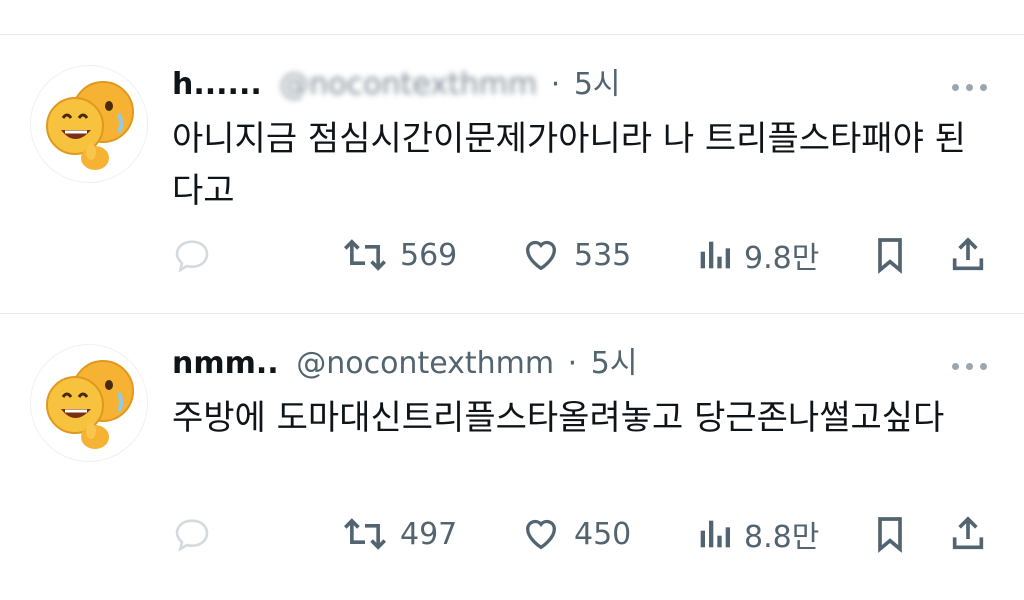 Image resolution: width=1024 pixels, height=600 pixels. I want to click on like-button: 535, so click(575, 255).